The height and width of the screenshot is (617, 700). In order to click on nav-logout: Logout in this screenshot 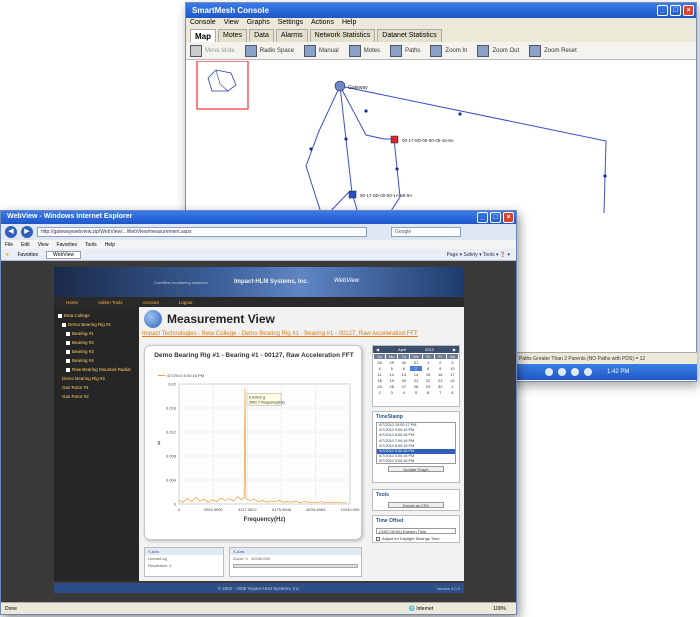, I will do `click(186, 302)`.